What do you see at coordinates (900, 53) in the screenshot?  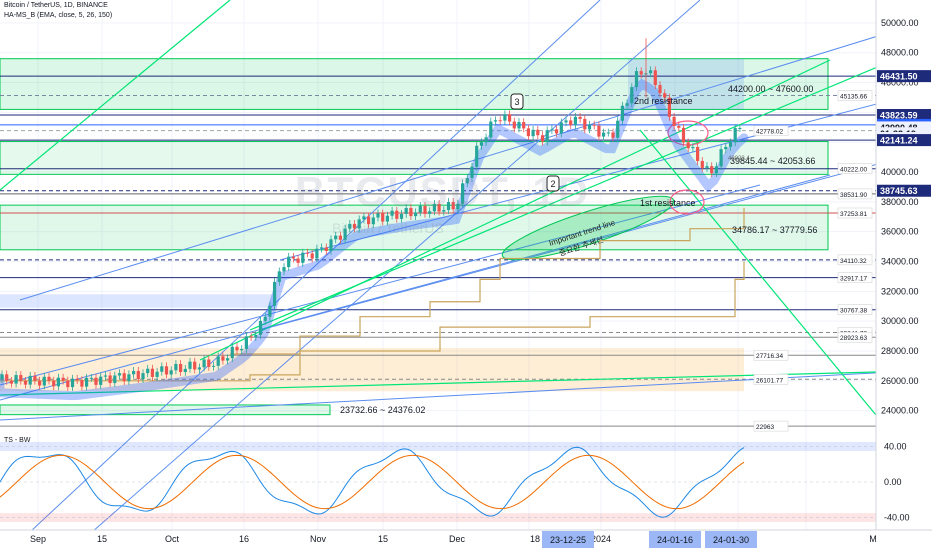 I see `price-tick: 48000.00` at bounding box center [900, 53].